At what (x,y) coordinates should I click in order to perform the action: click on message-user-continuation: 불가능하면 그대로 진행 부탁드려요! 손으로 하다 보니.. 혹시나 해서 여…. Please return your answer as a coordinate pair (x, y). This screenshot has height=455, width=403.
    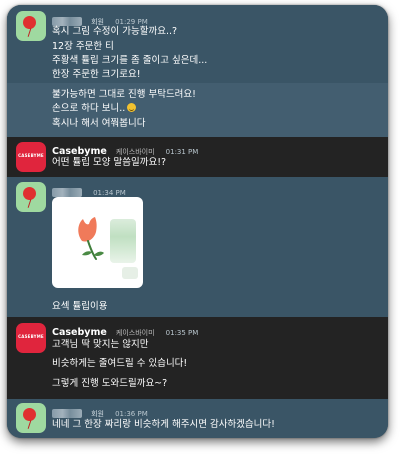
    Looking at the image, I should click on (197, 110).